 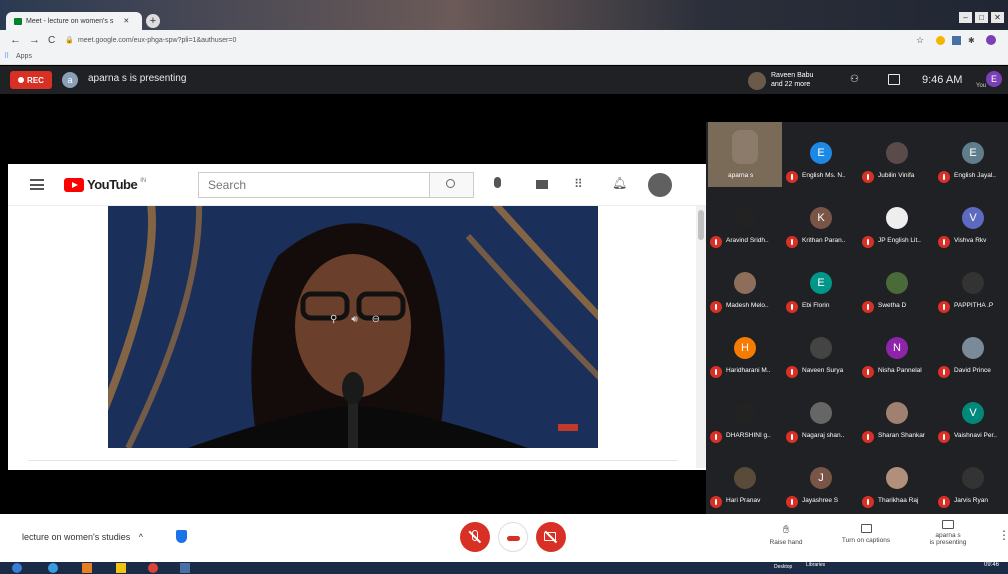 What do you see at coordinates (314, 185) in the screenshot?
I see `youtube-search-input: Search` at bounding box center [314, 185].